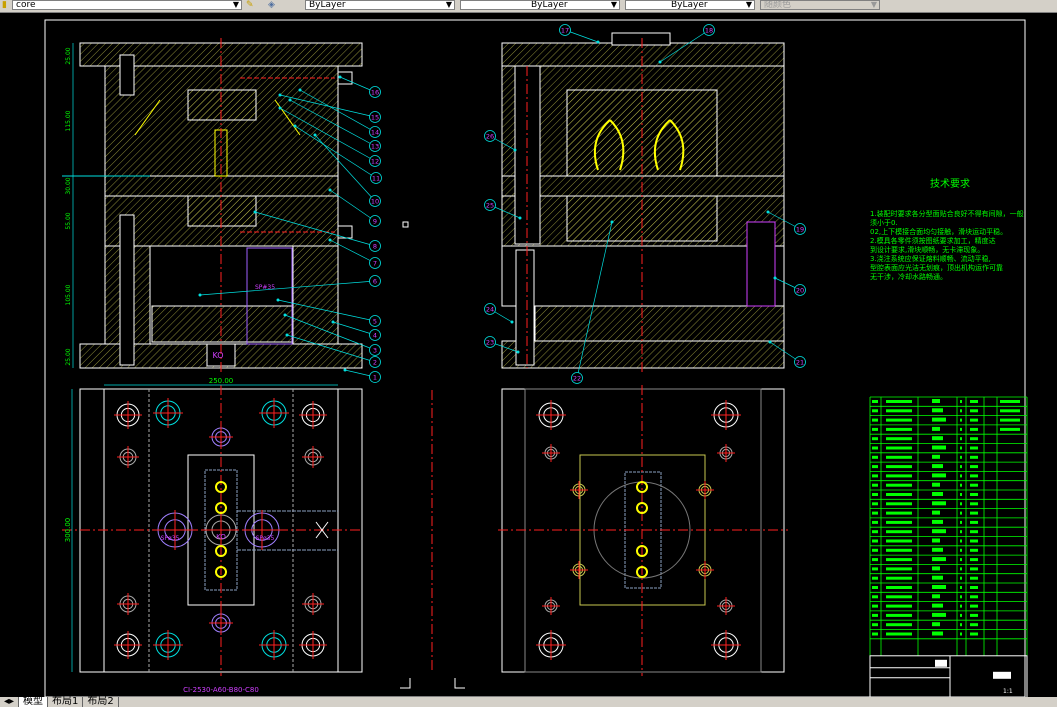 This screenshot has height=707, width=1057. I want to click on balloon-number: 7, so click(375, 264).